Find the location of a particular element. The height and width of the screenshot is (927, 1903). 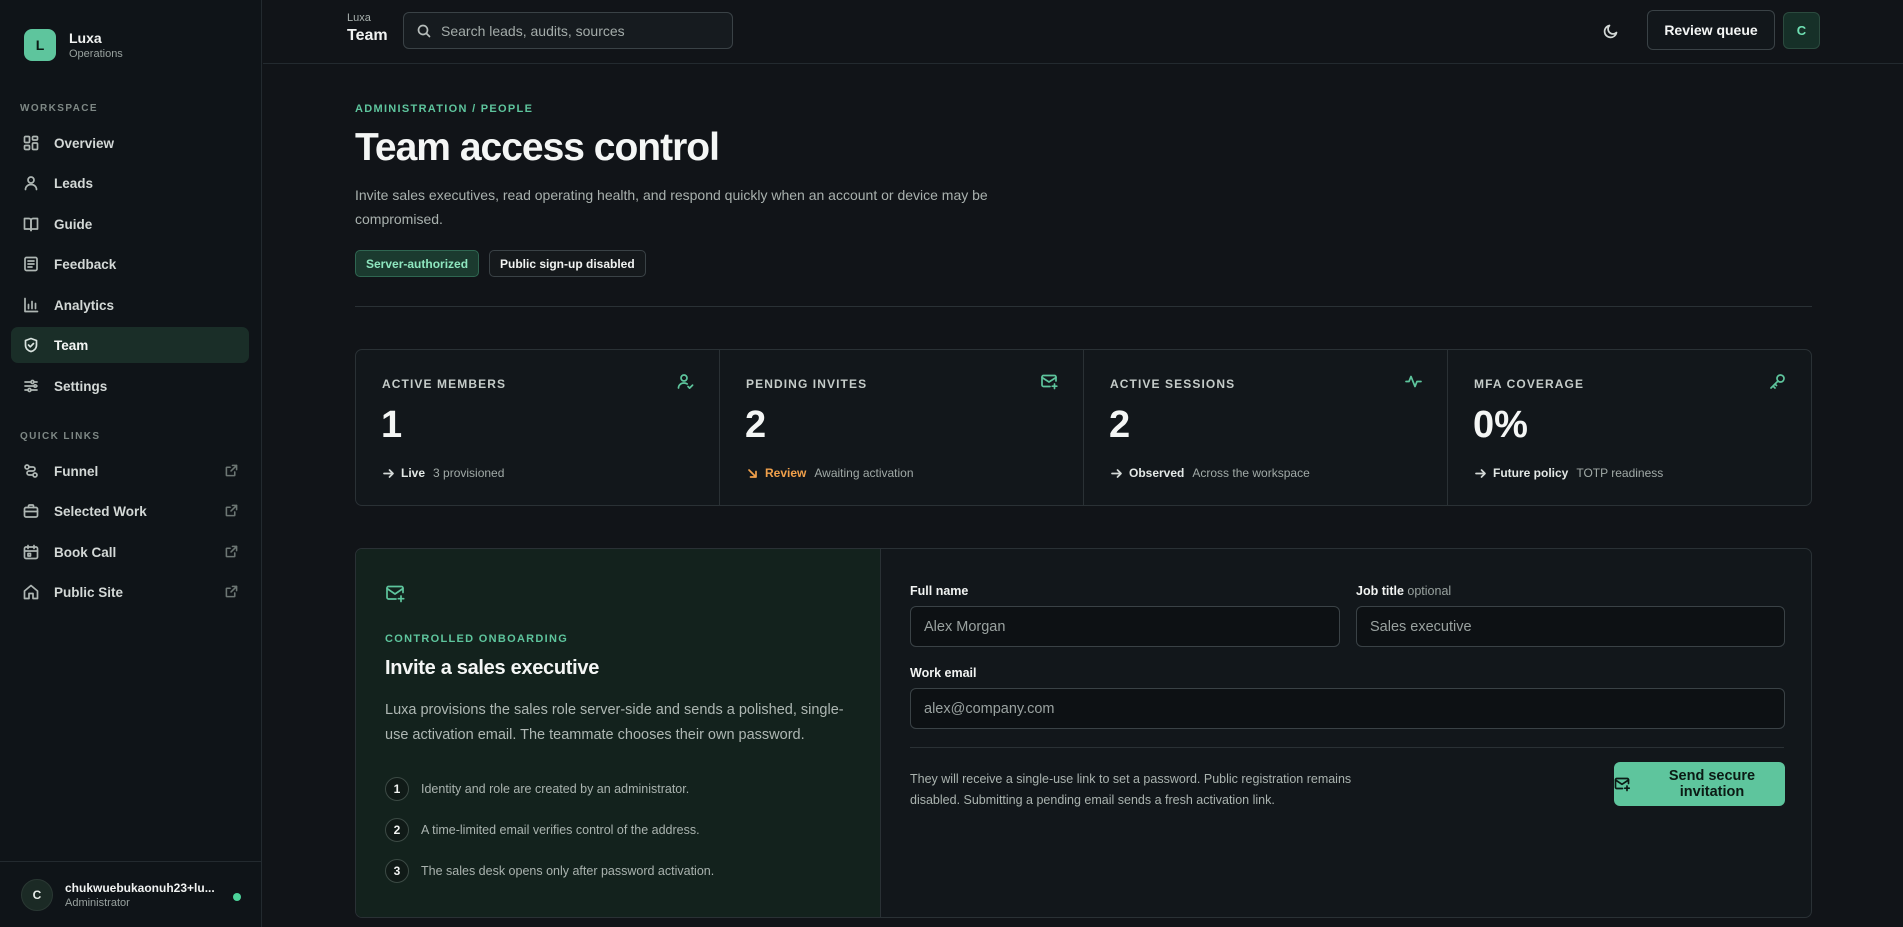

stat-note: 3 provisioned is located at coordinates (469, 473).